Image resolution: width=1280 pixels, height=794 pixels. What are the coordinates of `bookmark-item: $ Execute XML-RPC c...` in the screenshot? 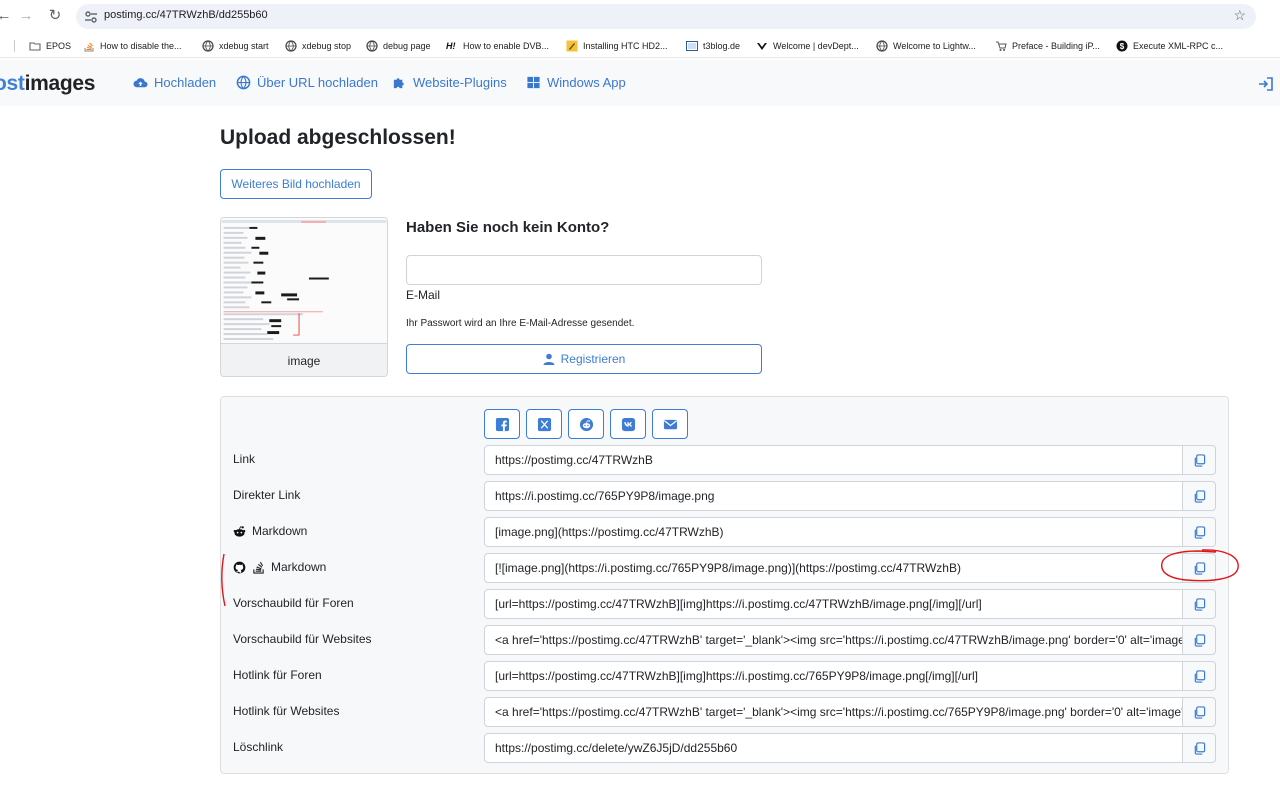 It's located at (1169, 46).